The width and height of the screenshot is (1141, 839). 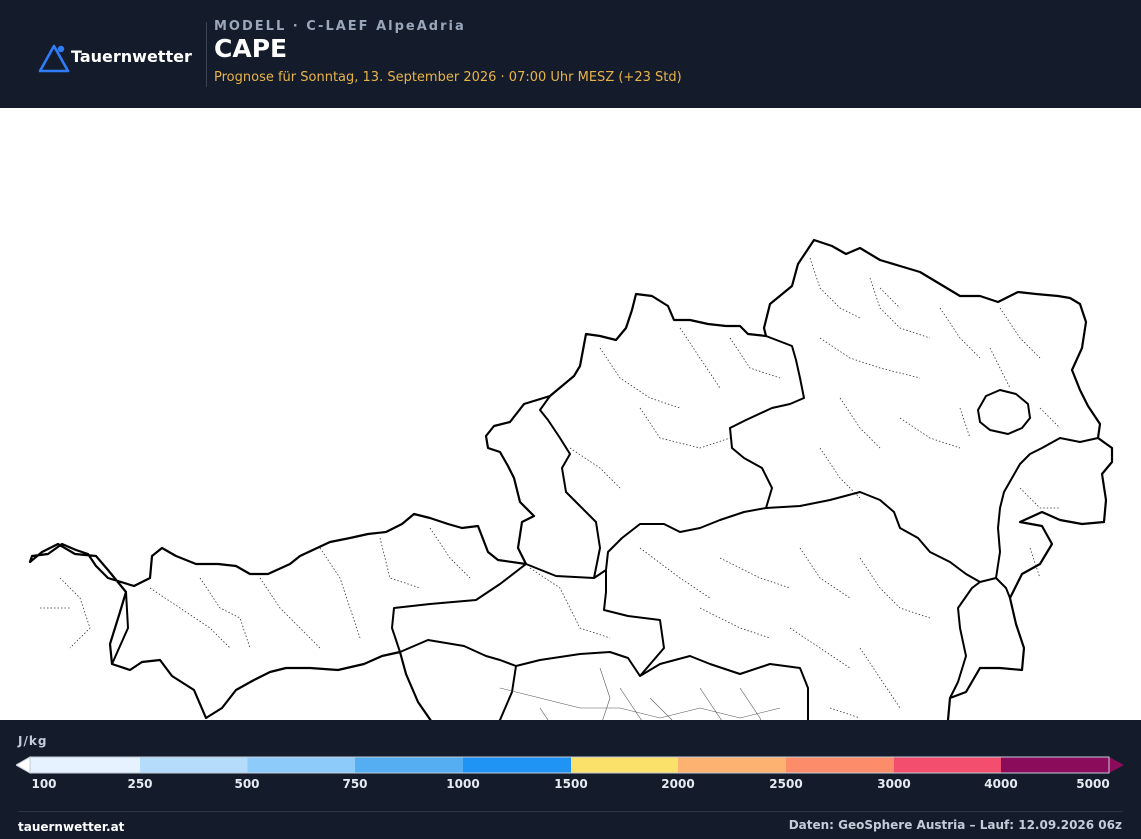 What do you see at coordinates (247, 784) in the screenshot?
I see `legend-tick: 500` at bounding box center [247, 784].